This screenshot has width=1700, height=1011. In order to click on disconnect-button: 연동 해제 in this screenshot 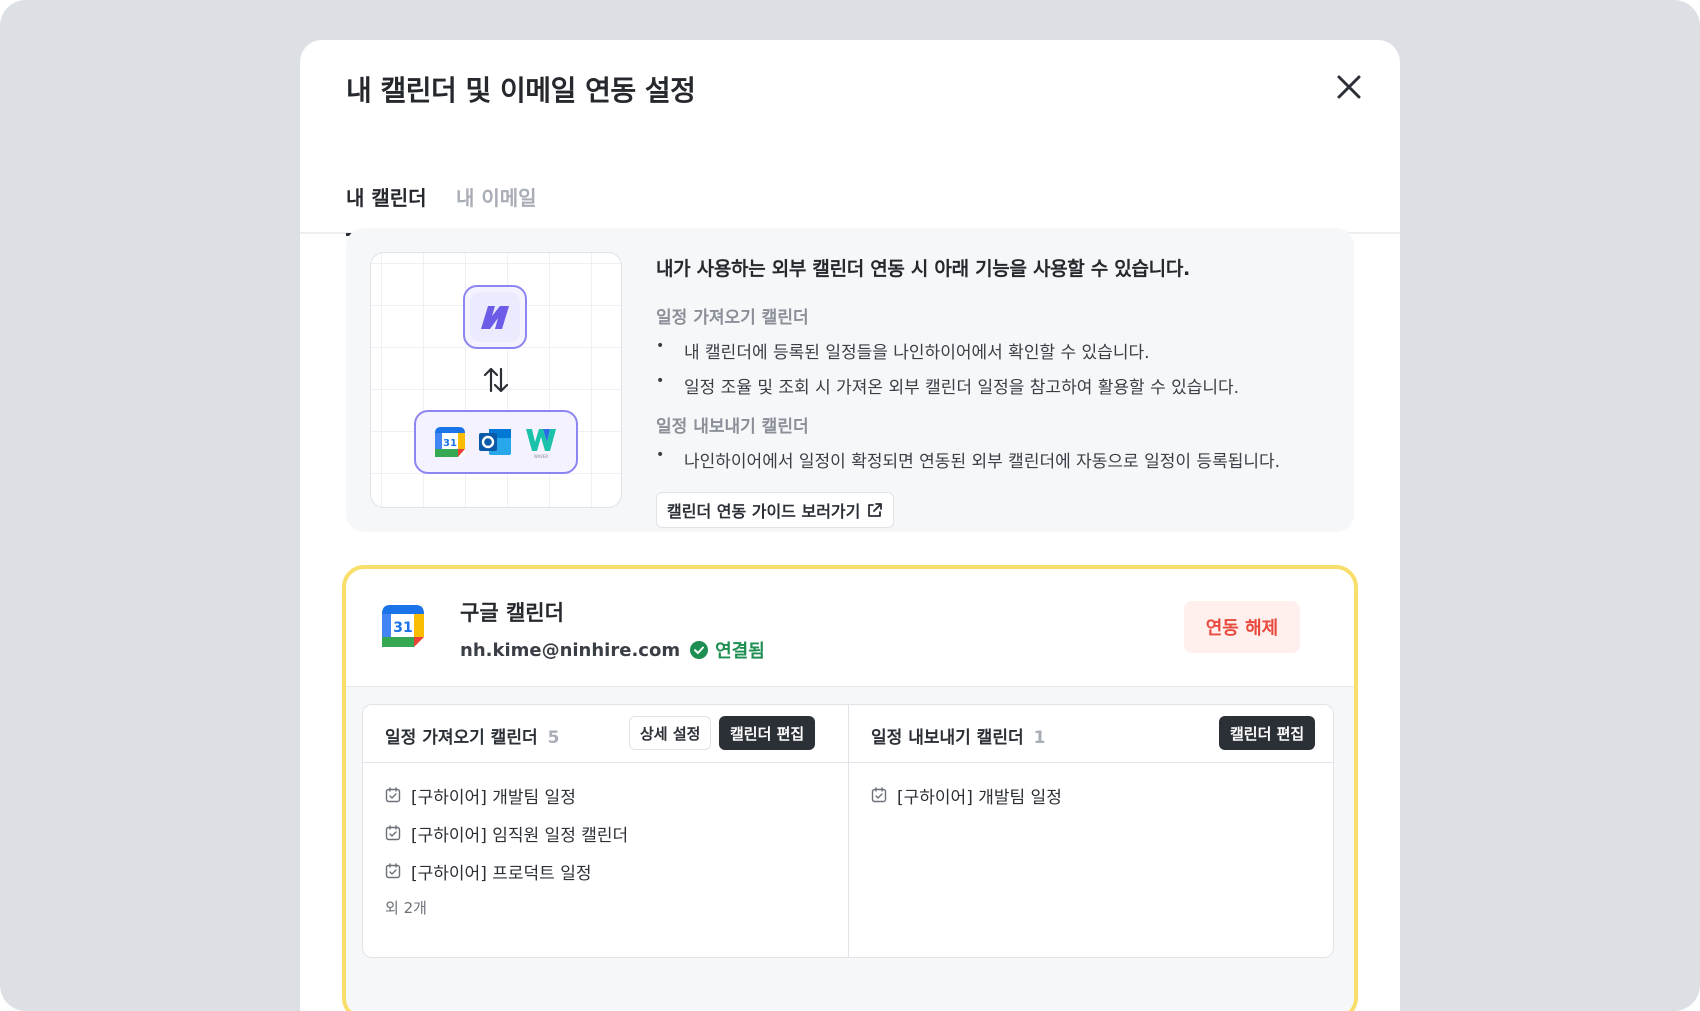, I will do `click(1242, 627)`.